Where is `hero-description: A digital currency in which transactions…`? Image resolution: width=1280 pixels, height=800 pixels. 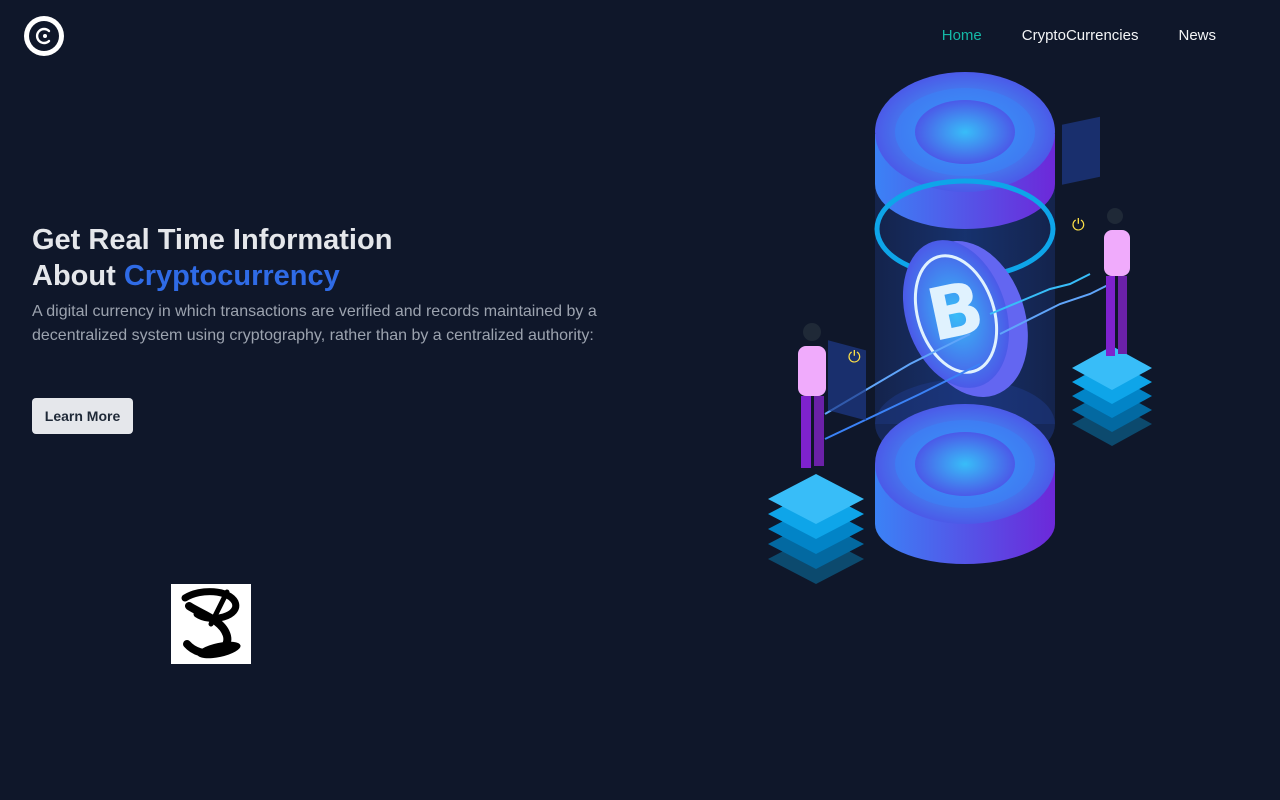 hero-description: A digital currency in which transactions… is located at coordinates (314, 323).